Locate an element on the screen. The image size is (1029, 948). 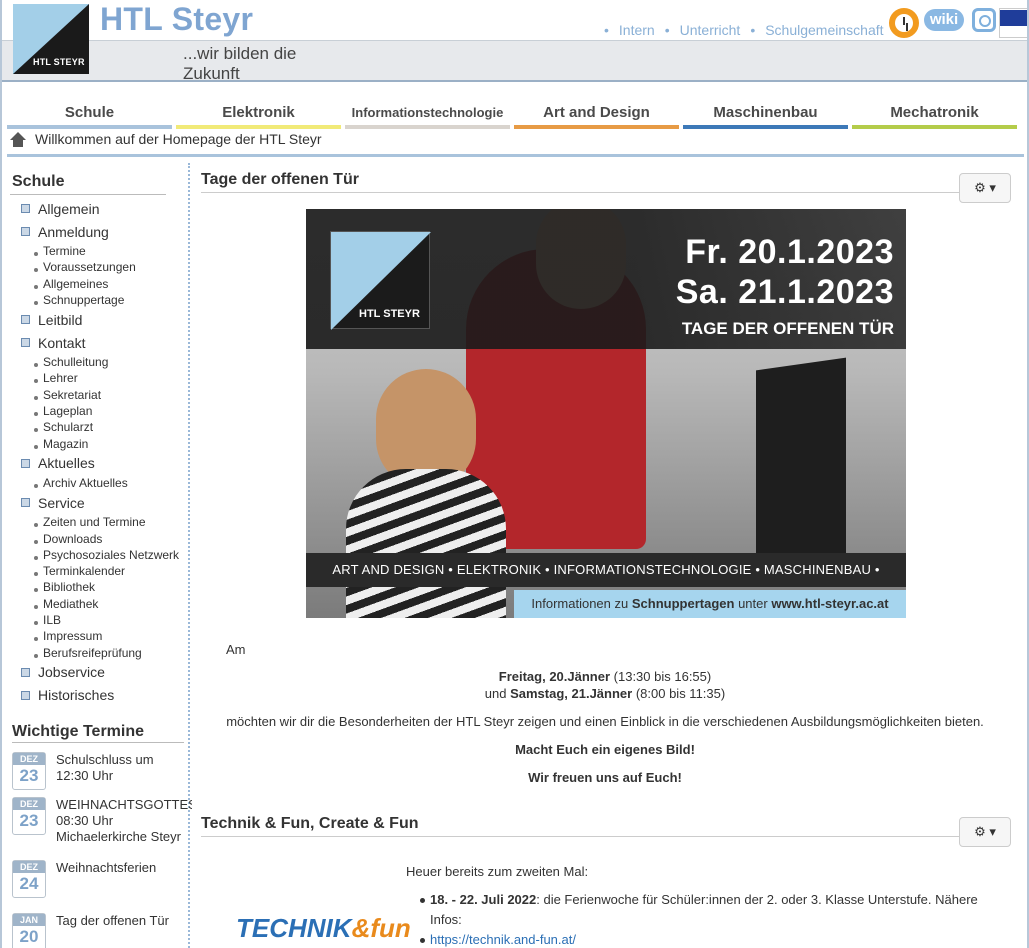
sidebar-item-leitbild: Leitbild is located at coordinates (99, 319).